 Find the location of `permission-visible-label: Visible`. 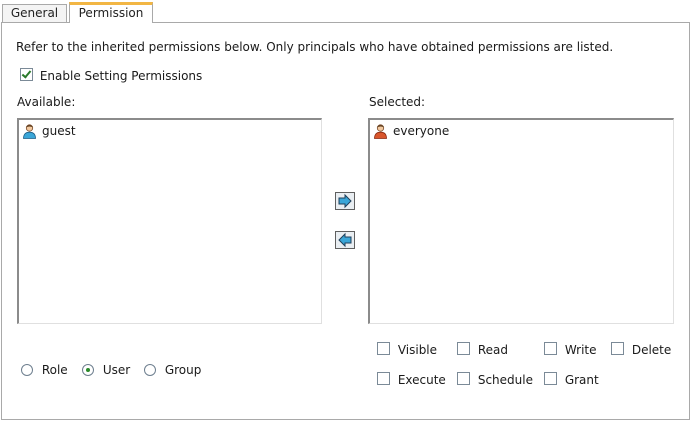

permission-visible-label: Visible is located at coordinates (417, 350).